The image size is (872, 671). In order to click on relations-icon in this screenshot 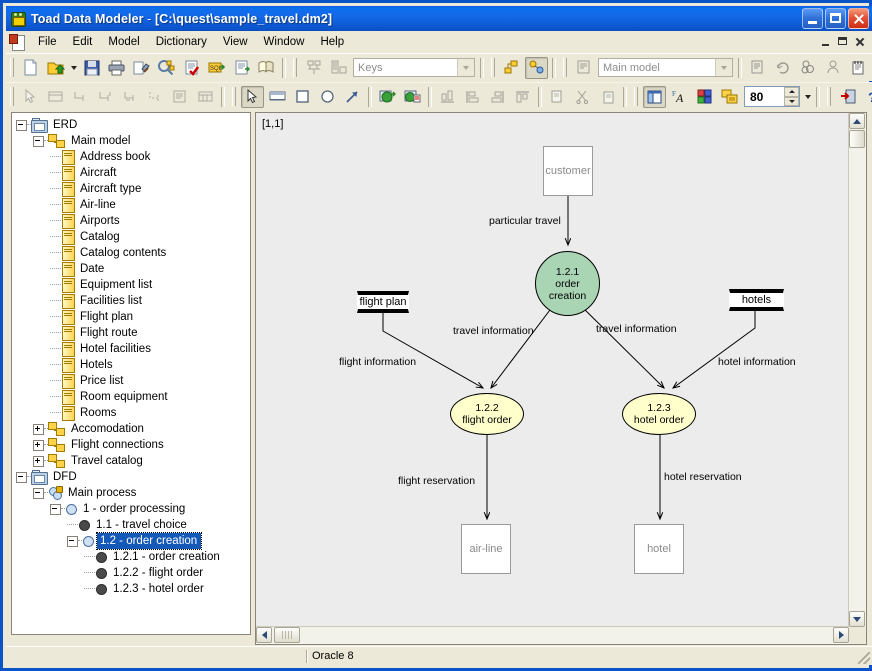, I will do `click(536, 67)`.